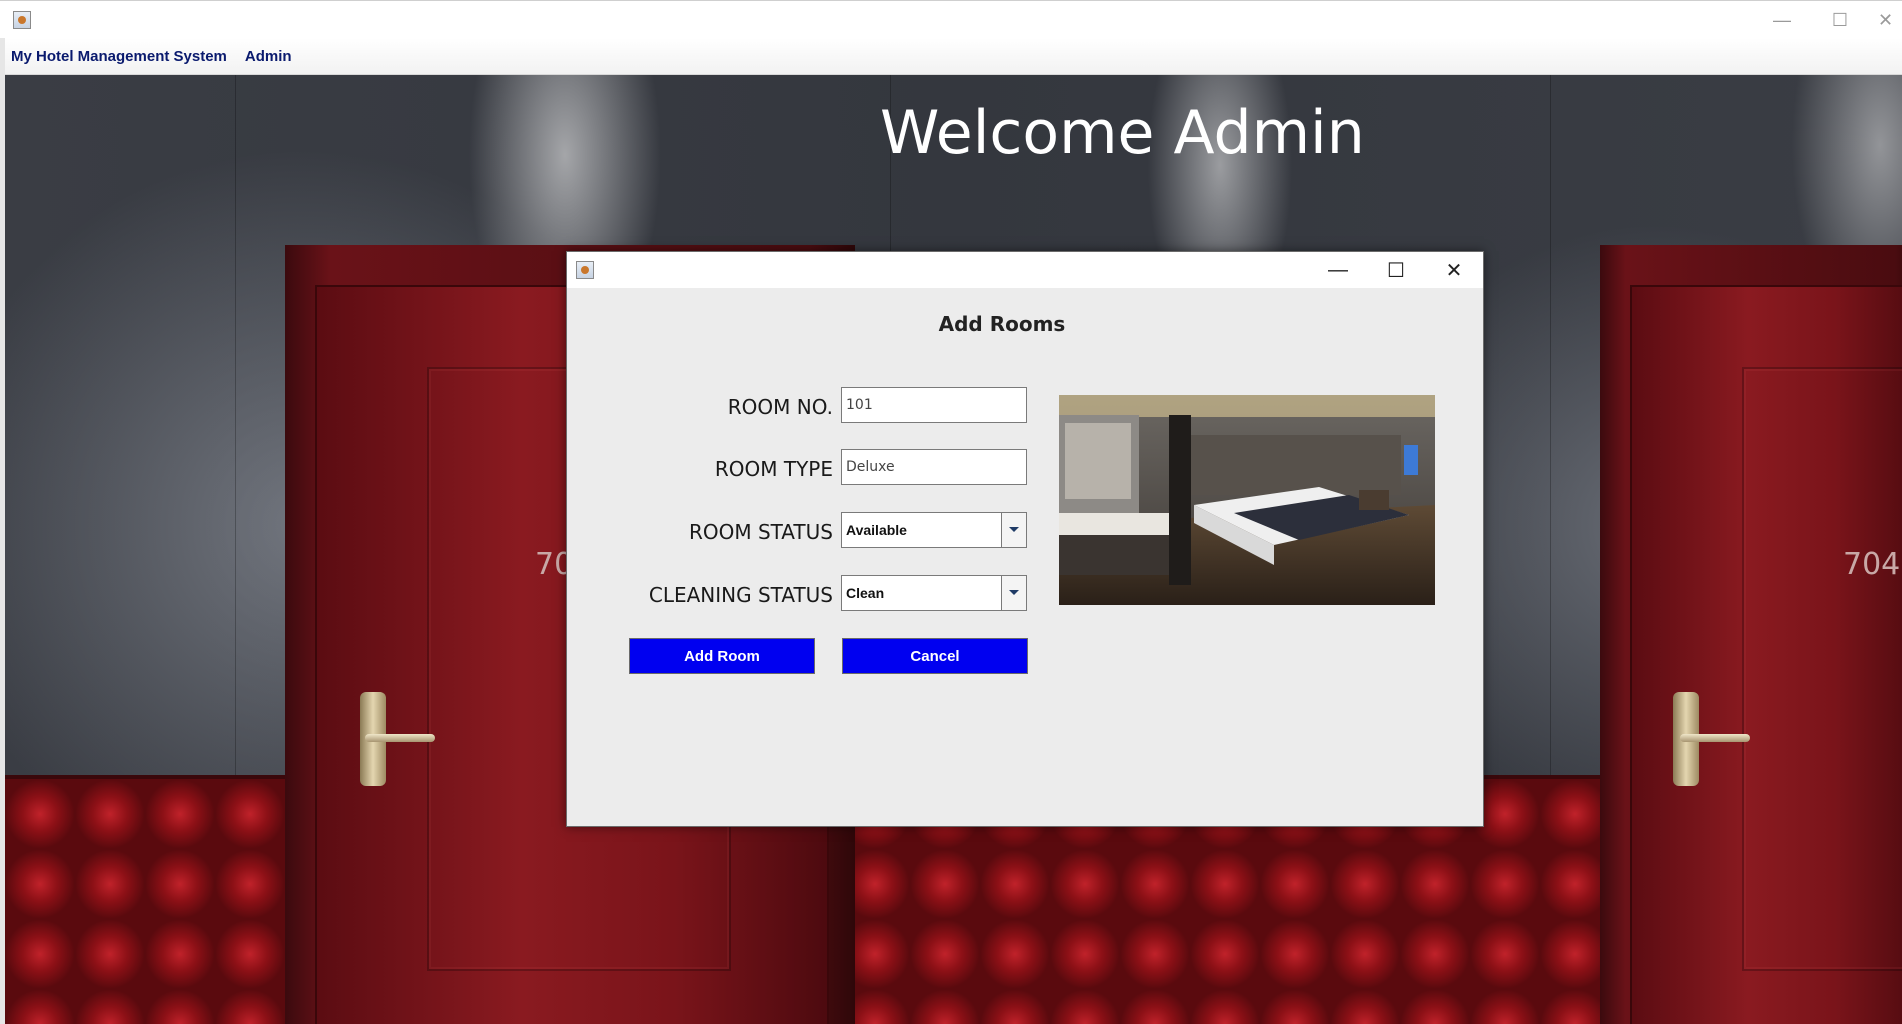  What do you see at coordinates (1122, 133) in the screenshot?
I see `welcome-heading: Welcome Admin` at bounding box center [1122, 133].